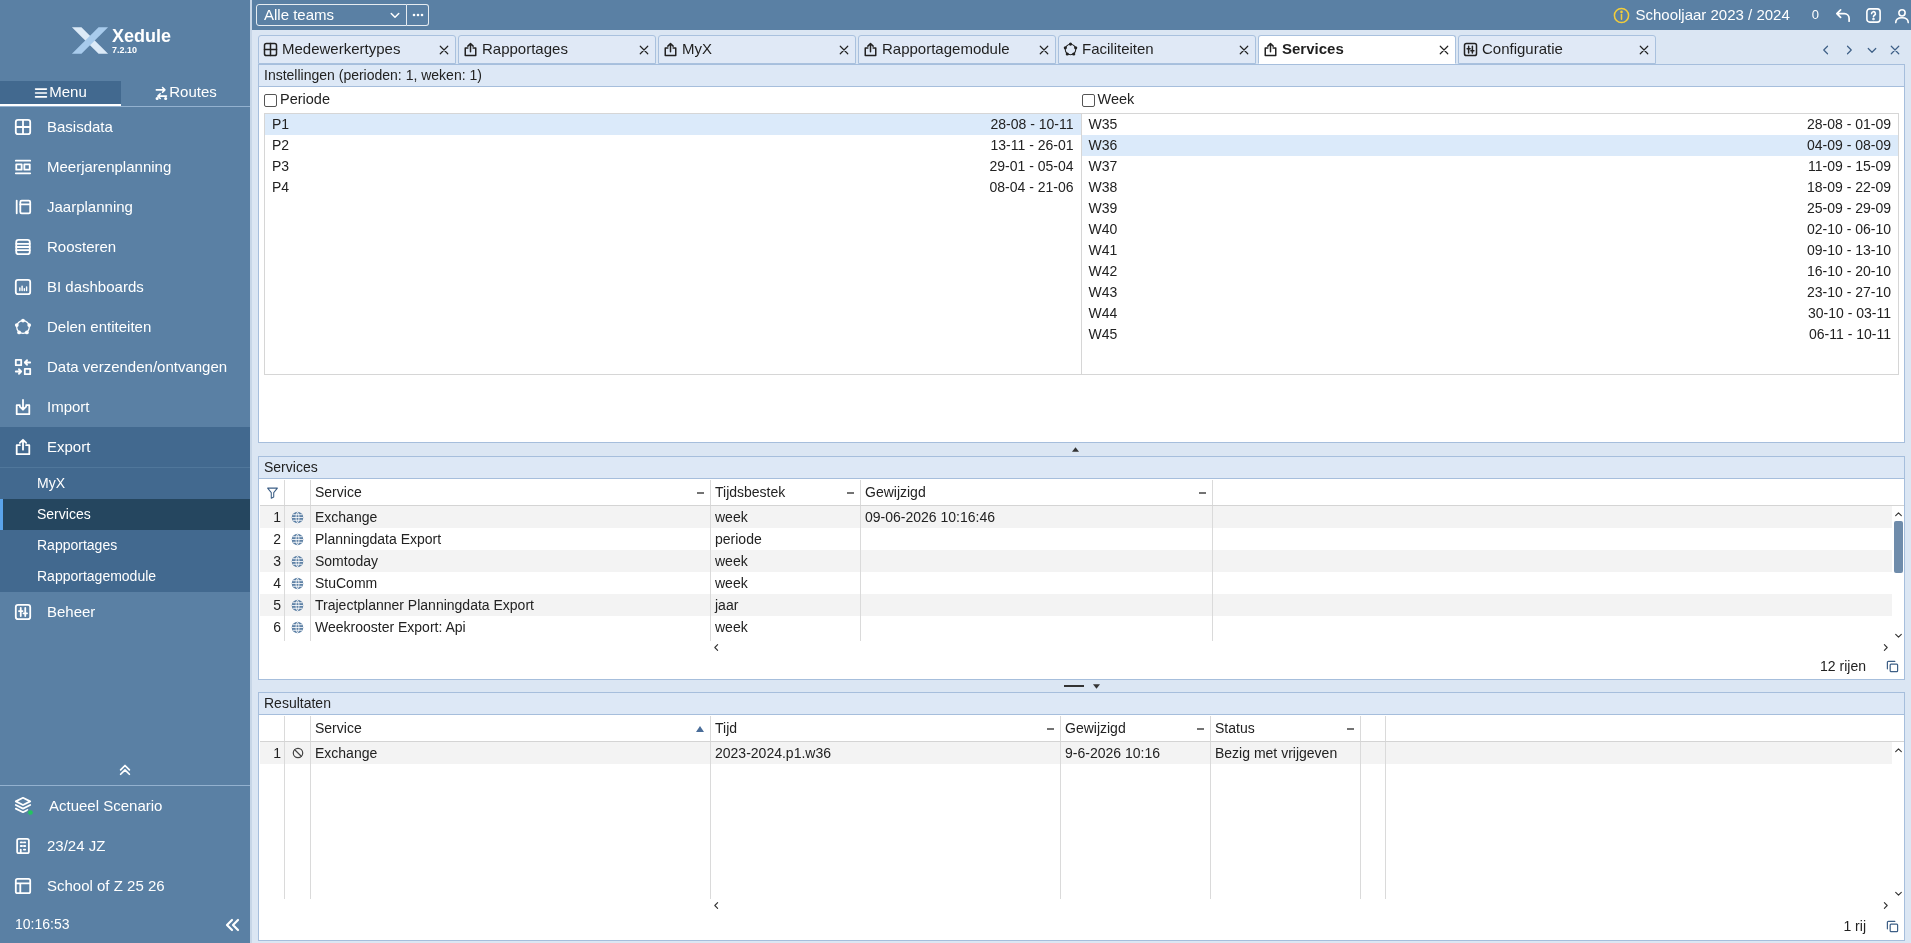  What do you see at coordinates (232, 924) in the screenshot?
I see `double-chevron-left-icon` at bounding box center [232, 924].